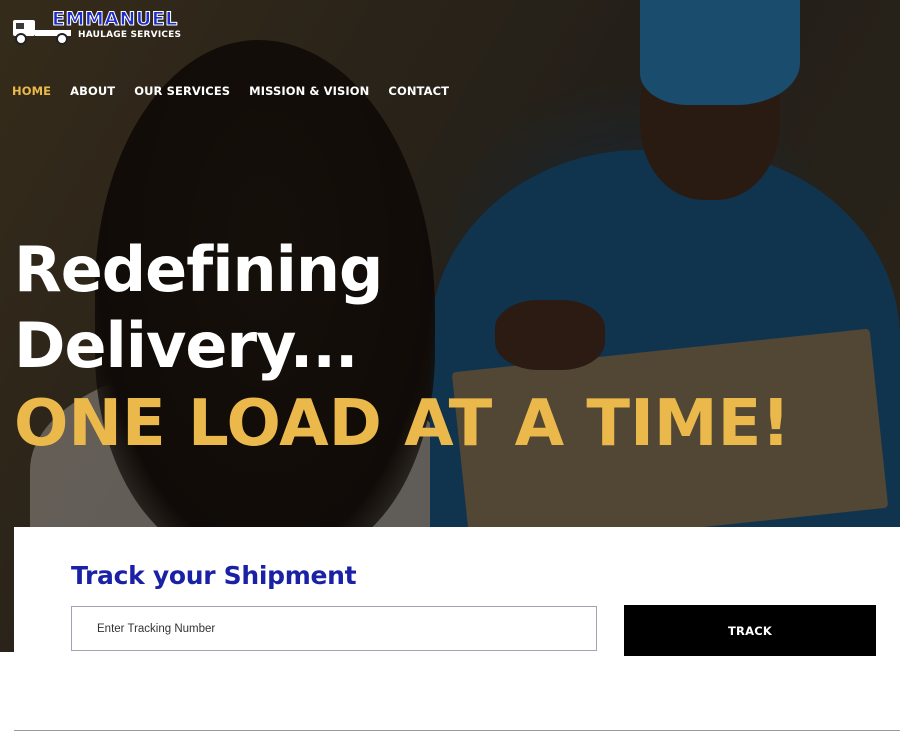 The image size is (900, 735). I want to click on nav-item-our-services: OUR SERVICES, so click(182, 91).